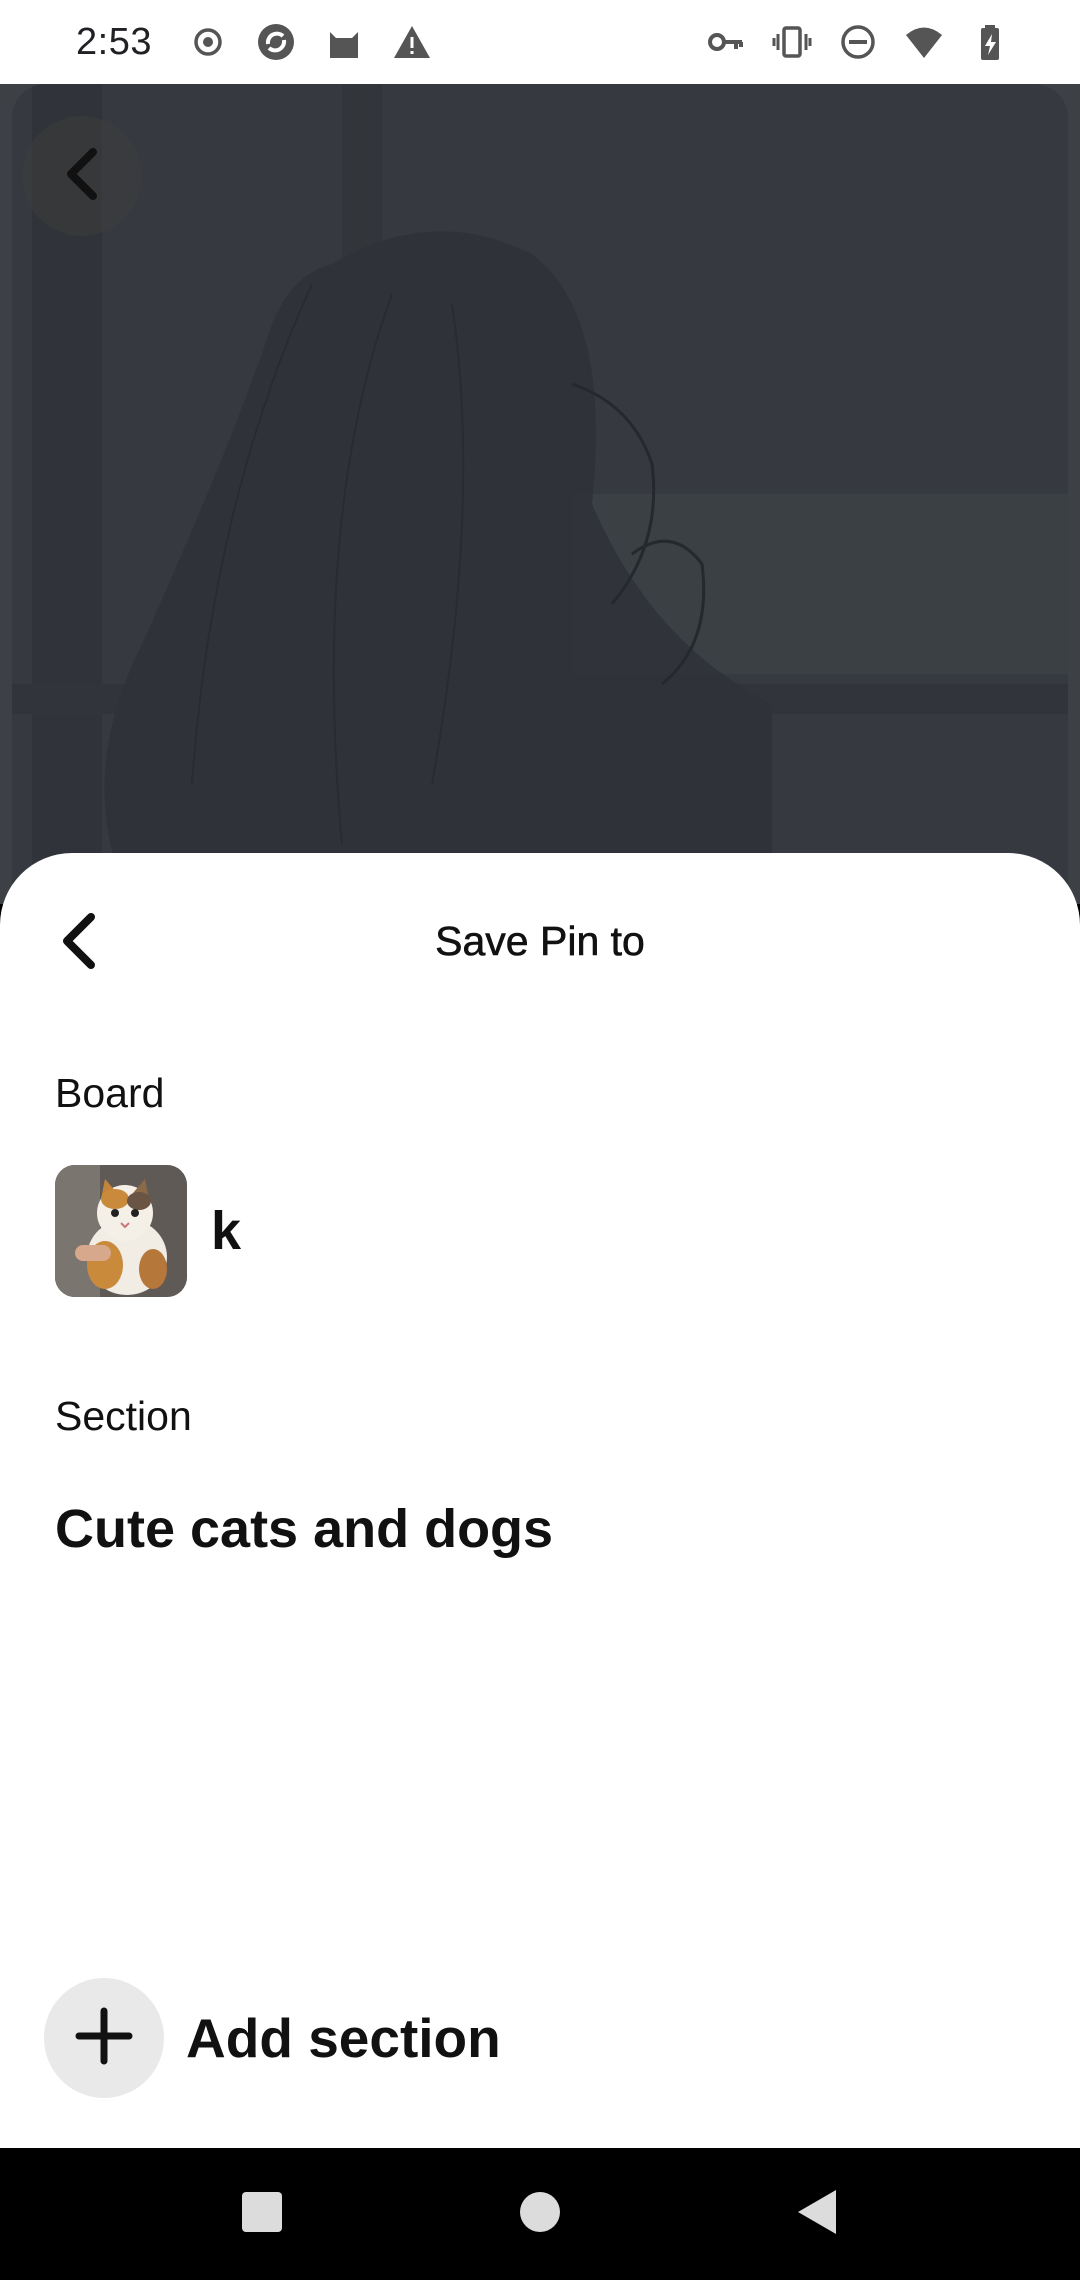 Image resolution: width=1080 pixels, height=2280 pixels. What do you see at coordinates (540, 42) in the screenshot?
I see `status-bar: 2:53` at bounding box center [540, 42].